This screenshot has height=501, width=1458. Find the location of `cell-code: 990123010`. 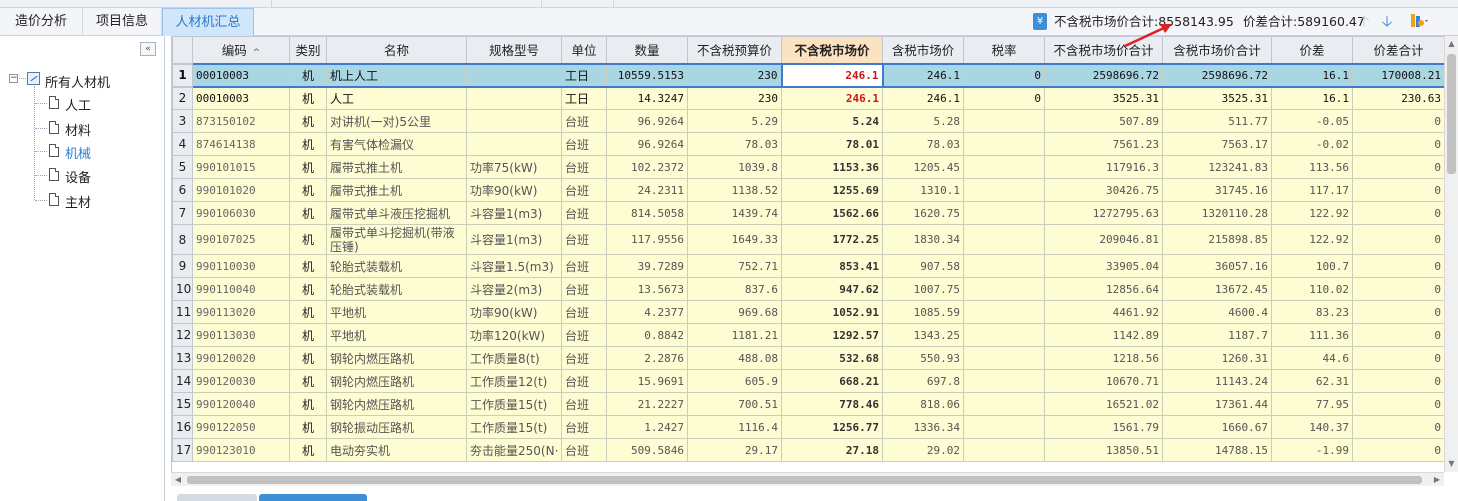

cell-code: 990123010 is located at coordinates (241, 450).